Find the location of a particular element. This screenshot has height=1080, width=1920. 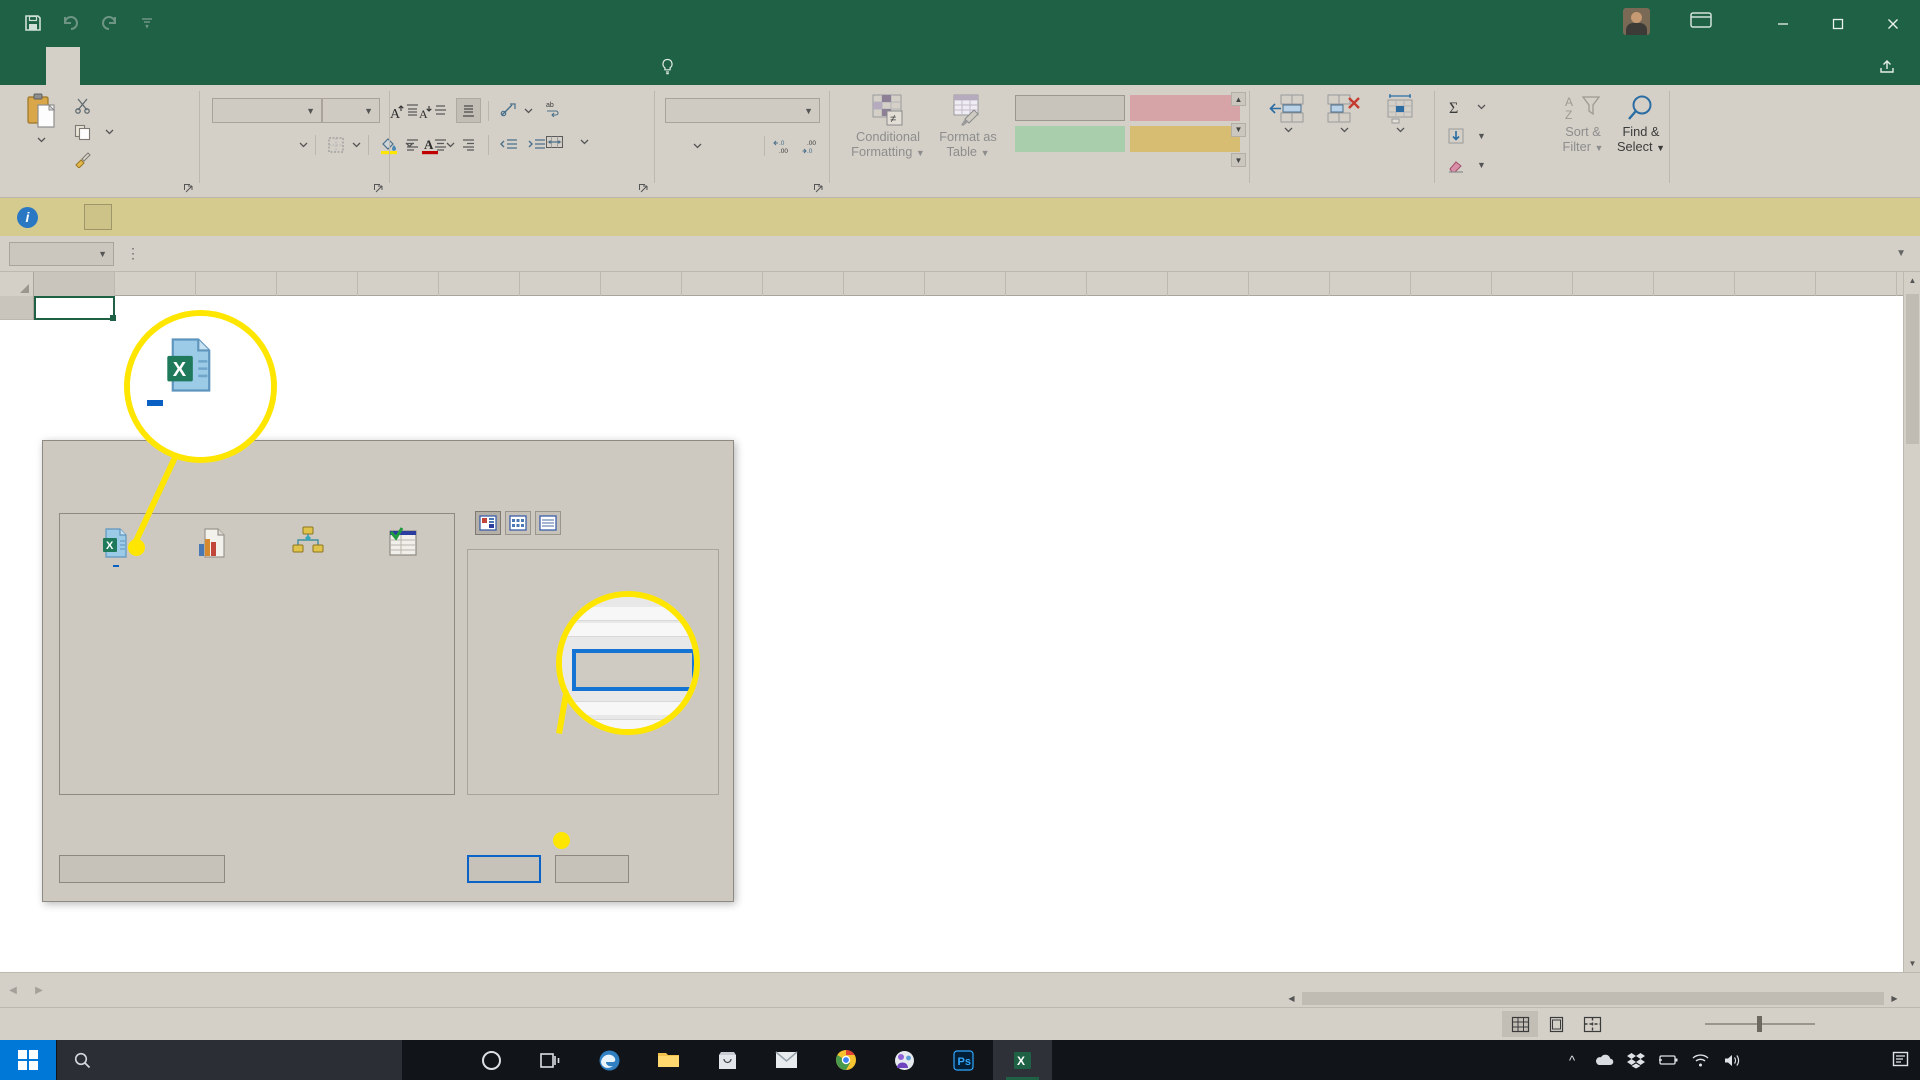

vertical-scroll-thumb is located at coordinates (1912, 369).